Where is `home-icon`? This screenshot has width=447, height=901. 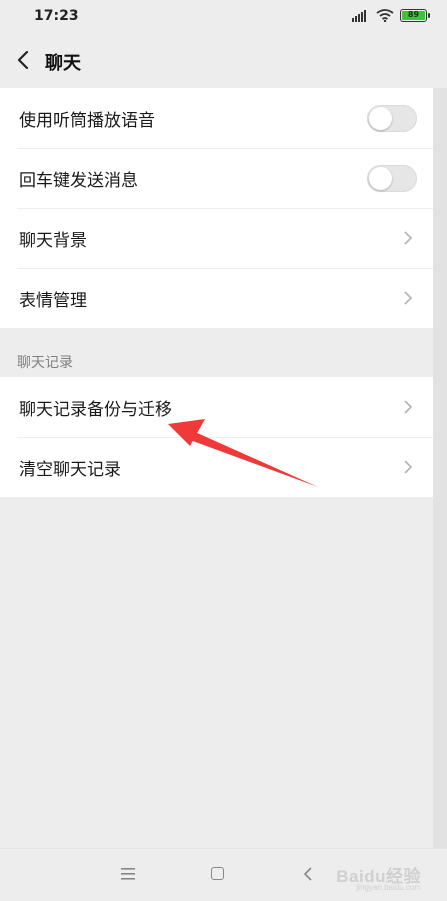 home-icon is located at coordinates (217, 873).